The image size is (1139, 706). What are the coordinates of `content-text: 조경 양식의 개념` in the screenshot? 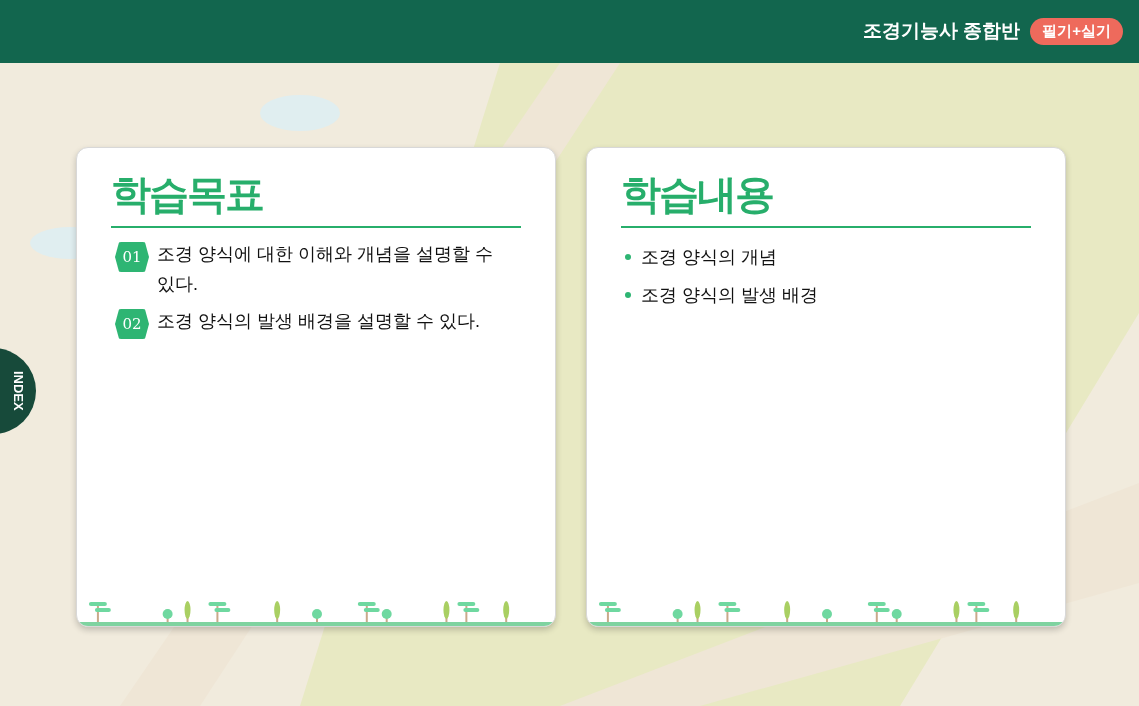 It's located at (709, 257).